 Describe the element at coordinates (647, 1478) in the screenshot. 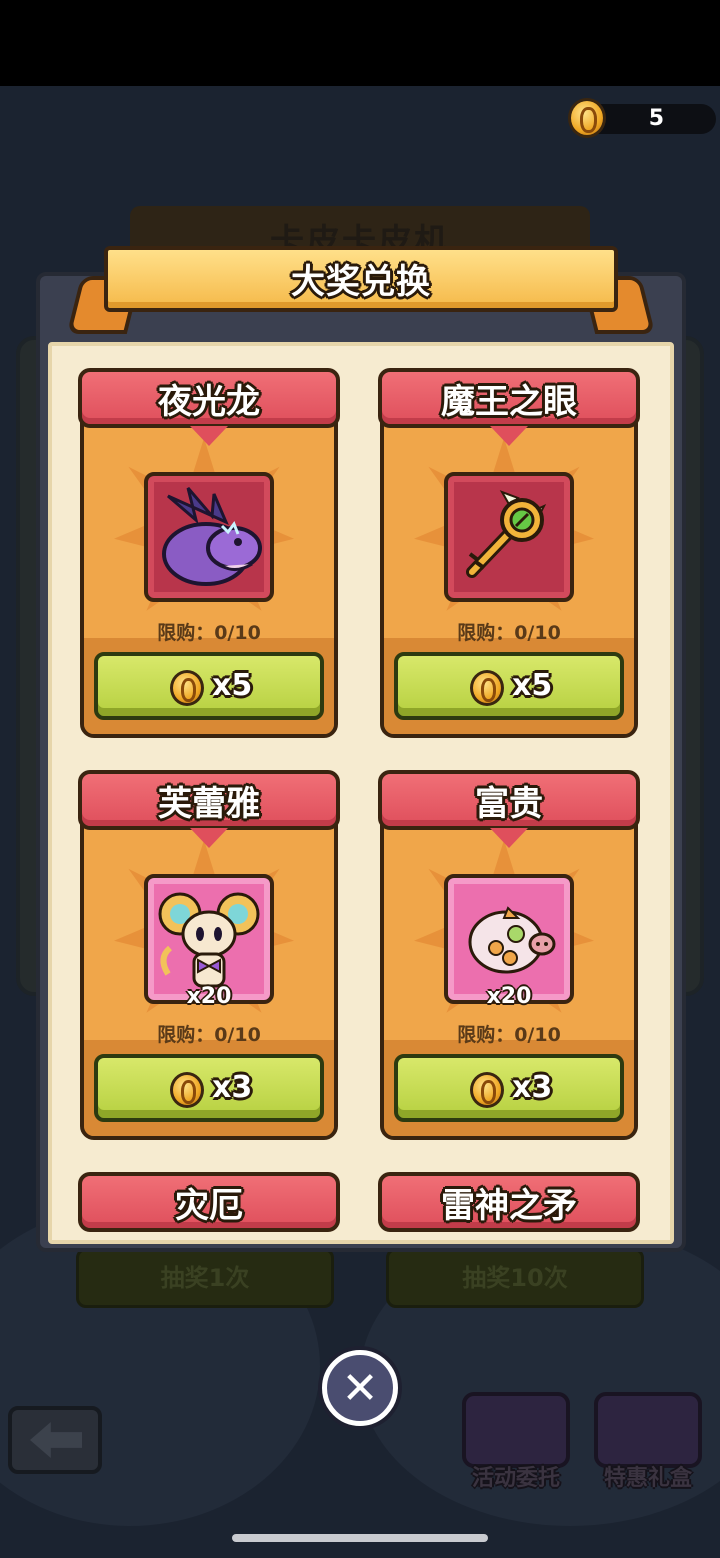

I see `gift-box-label: 特惠礼盒` at that location.